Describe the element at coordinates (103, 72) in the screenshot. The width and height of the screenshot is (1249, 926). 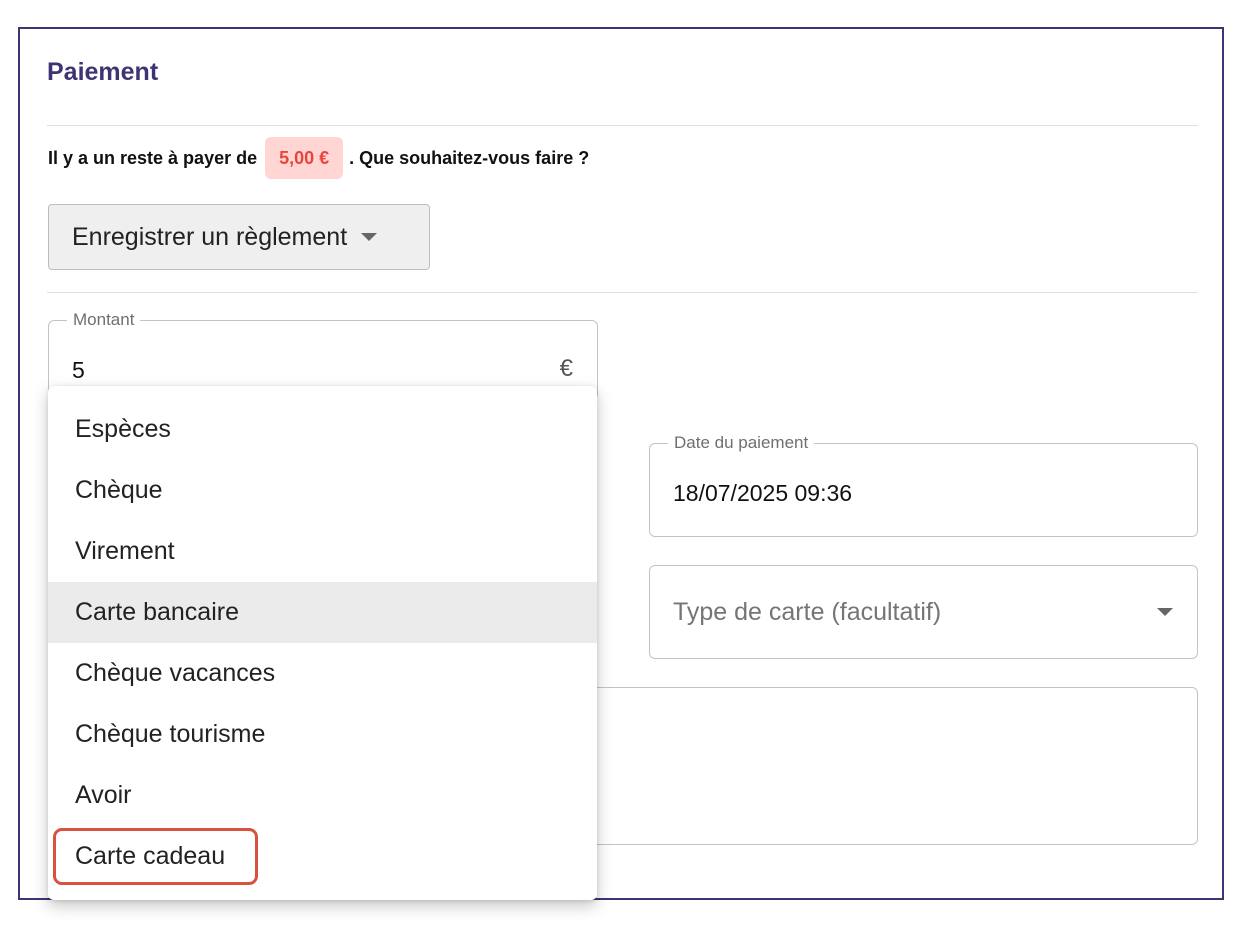
I see `section-title: Paiement` at that location.